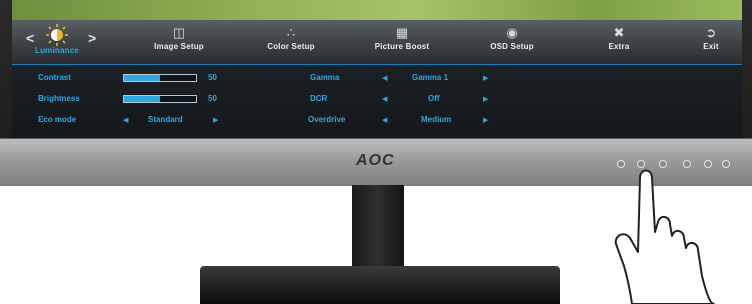  What do you see at coordinates (59, 98) in the screenshot?
I see `brightness-label: Brightness` at bounding box center [59, 98].